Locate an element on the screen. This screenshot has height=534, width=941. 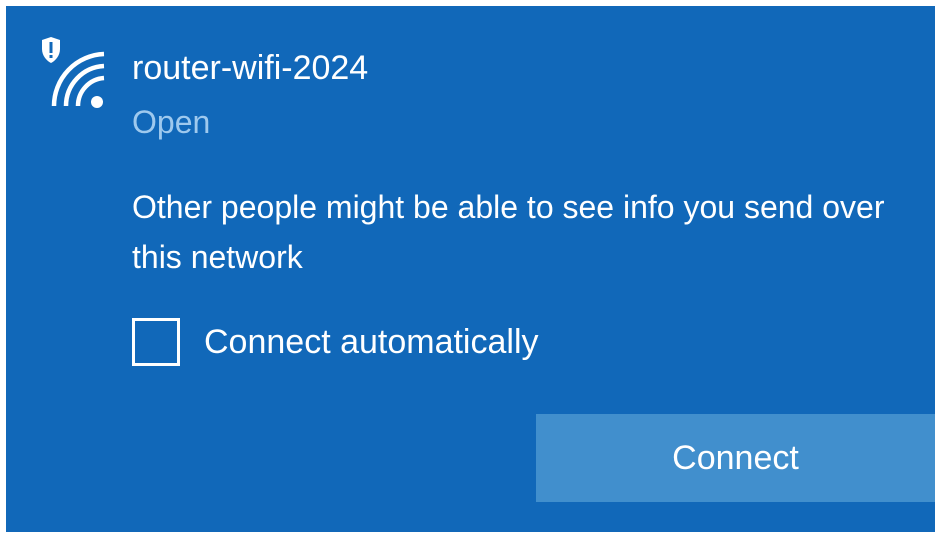
network-name: router-wifi-2024 is located at coordinates (250, 68).